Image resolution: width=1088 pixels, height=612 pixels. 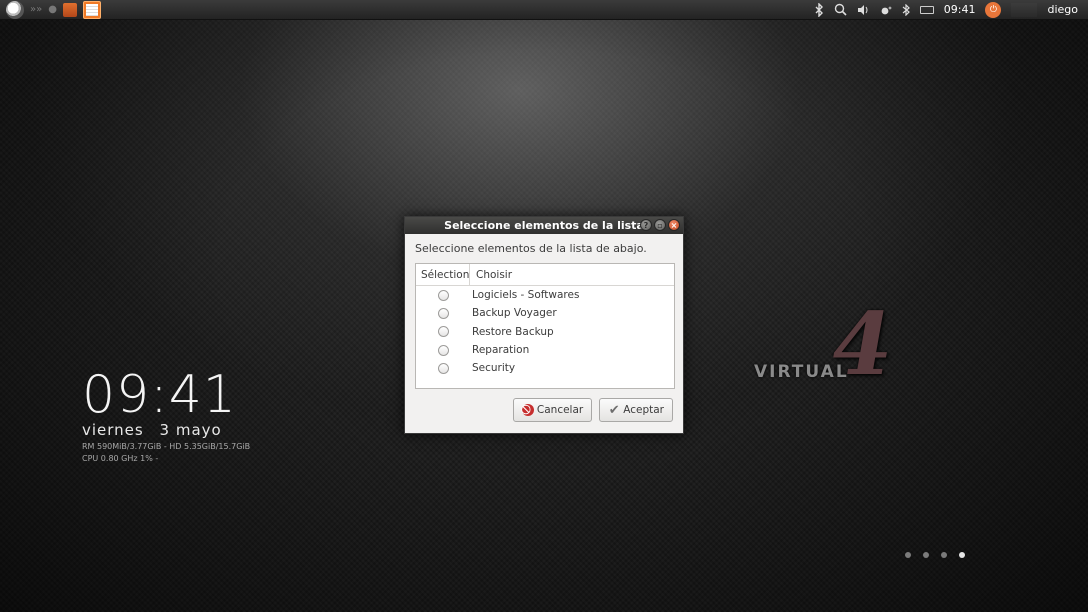 What do you see at coordinates (819, 10) in the screenshot?
I see `bluetooth-icon` at bounding box center [819, 10].